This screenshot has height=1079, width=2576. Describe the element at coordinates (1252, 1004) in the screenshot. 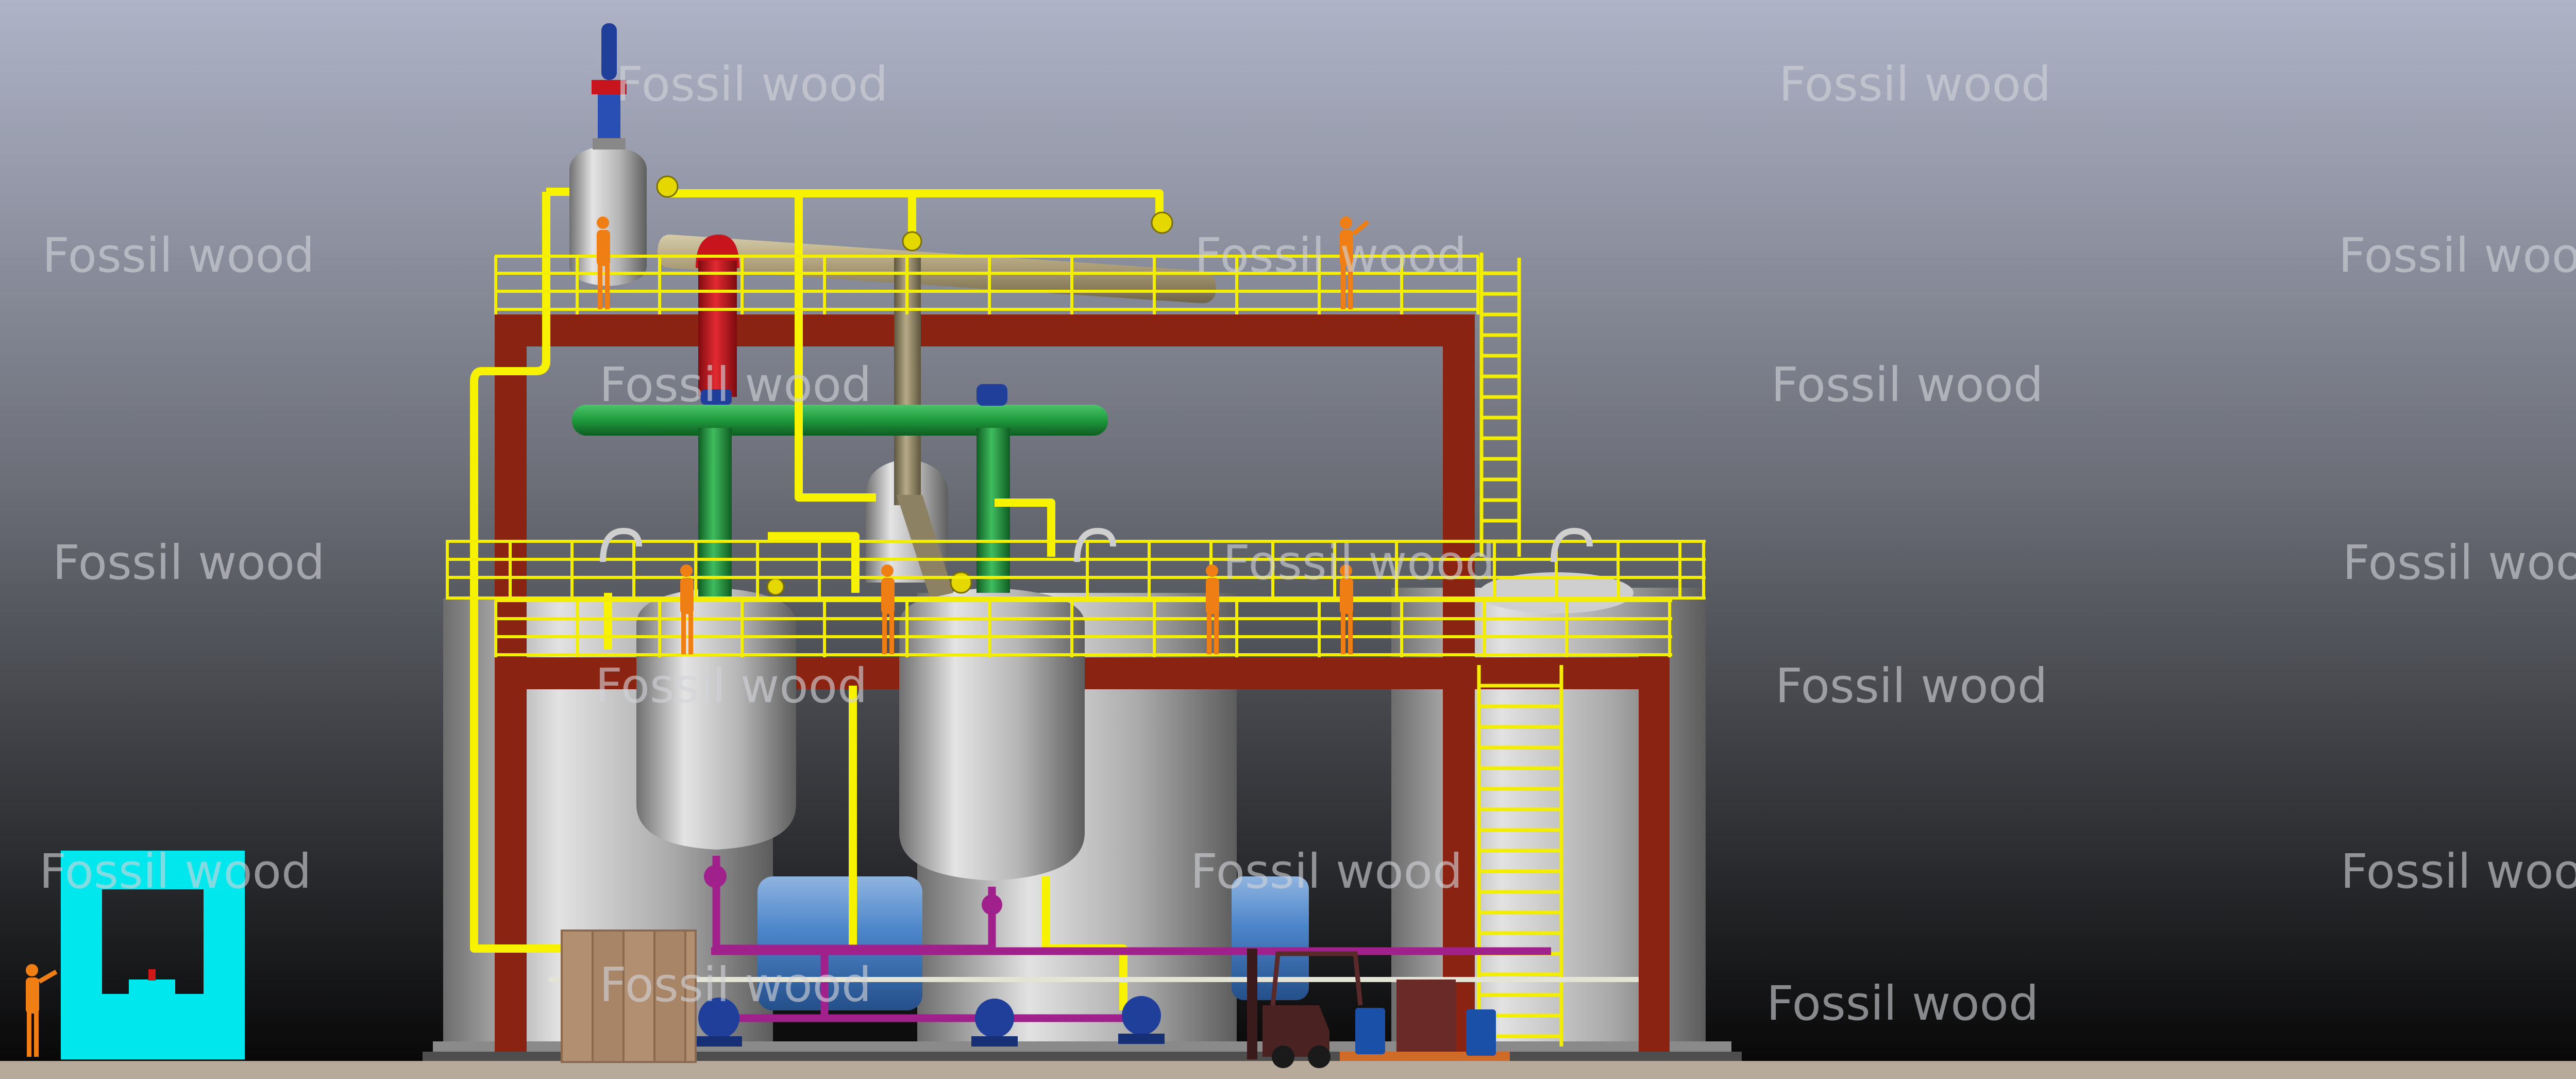

I see `forklift-mast` at that location.